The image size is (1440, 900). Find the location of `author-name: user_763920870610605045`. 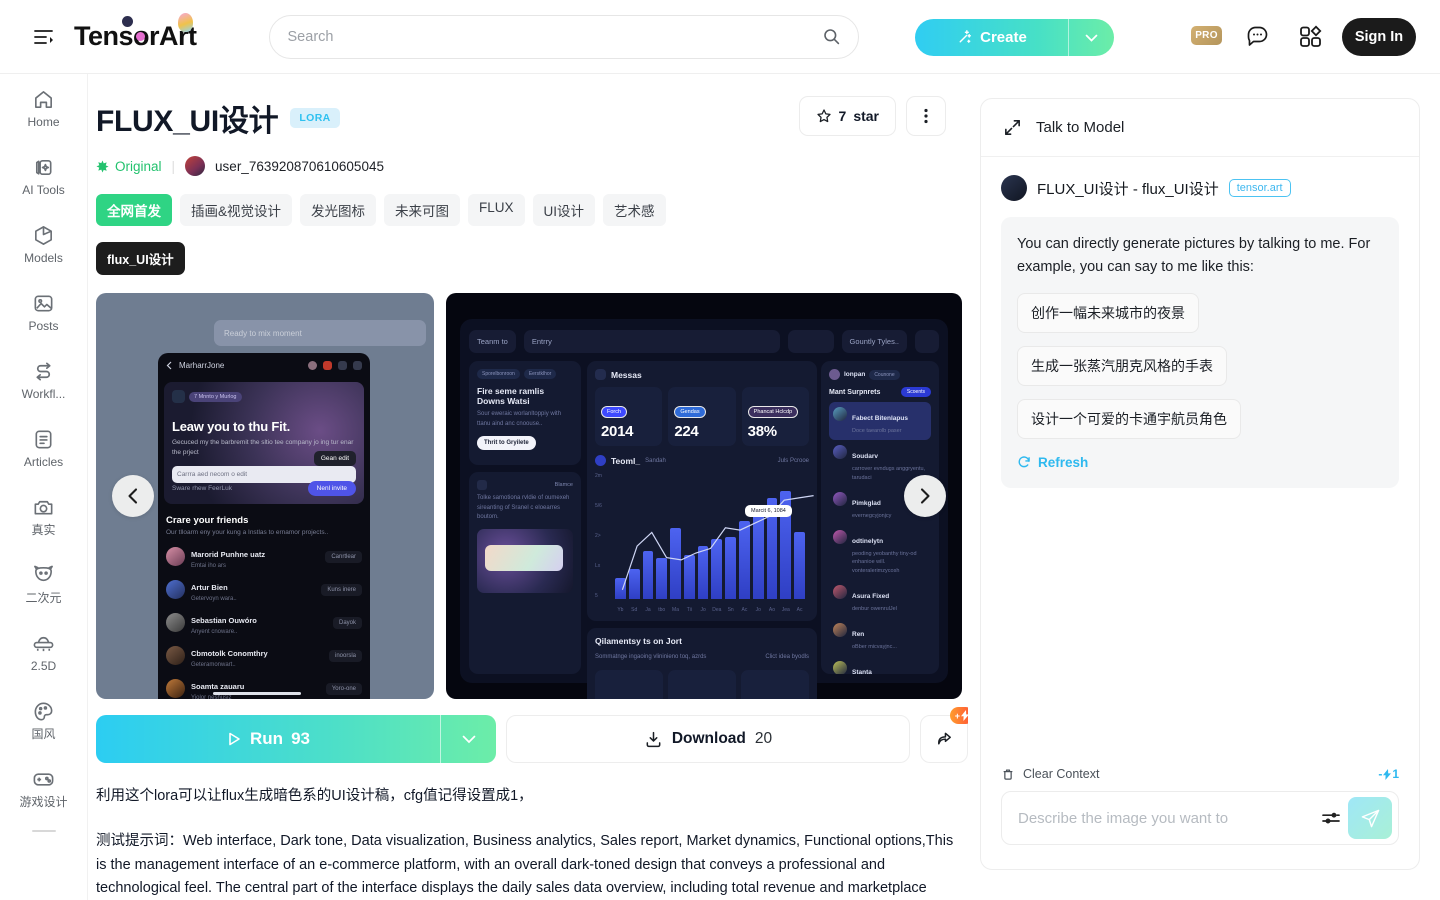

author-name: user_763920870610605045 is located at coordinates (299, 166).